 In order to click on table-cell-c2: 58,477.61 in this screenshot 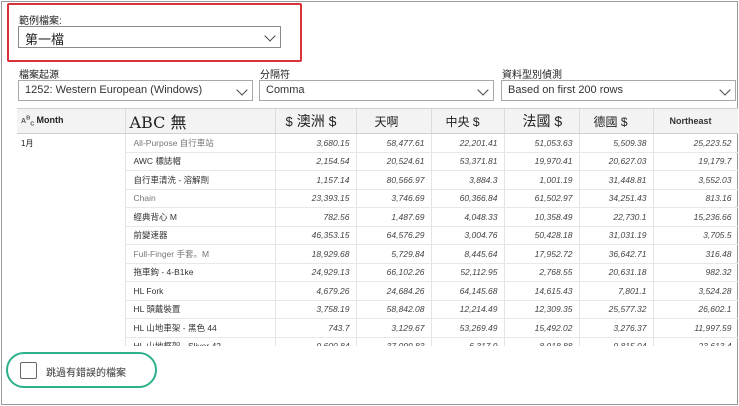, I will do `click(394, 143)`.